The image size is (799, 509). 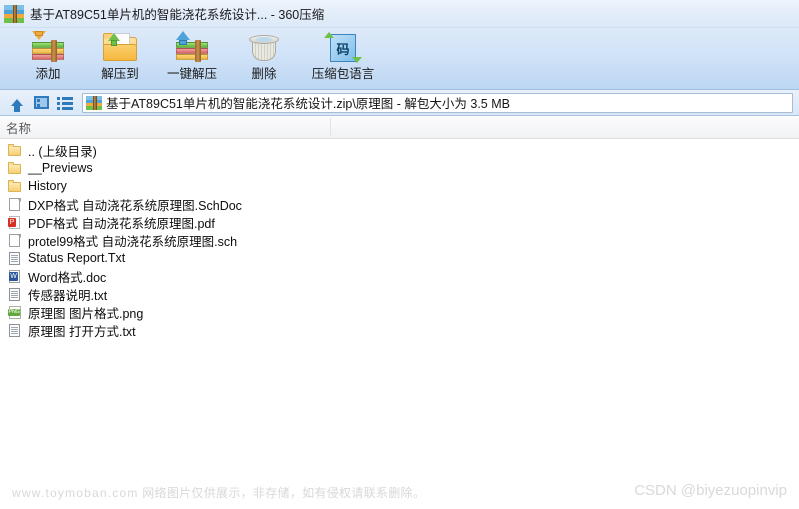 What do you see at coordinates (399, 258) in the screenshot?
I see `list-item: Status Report.Txt` at bounding box center [399, 258].